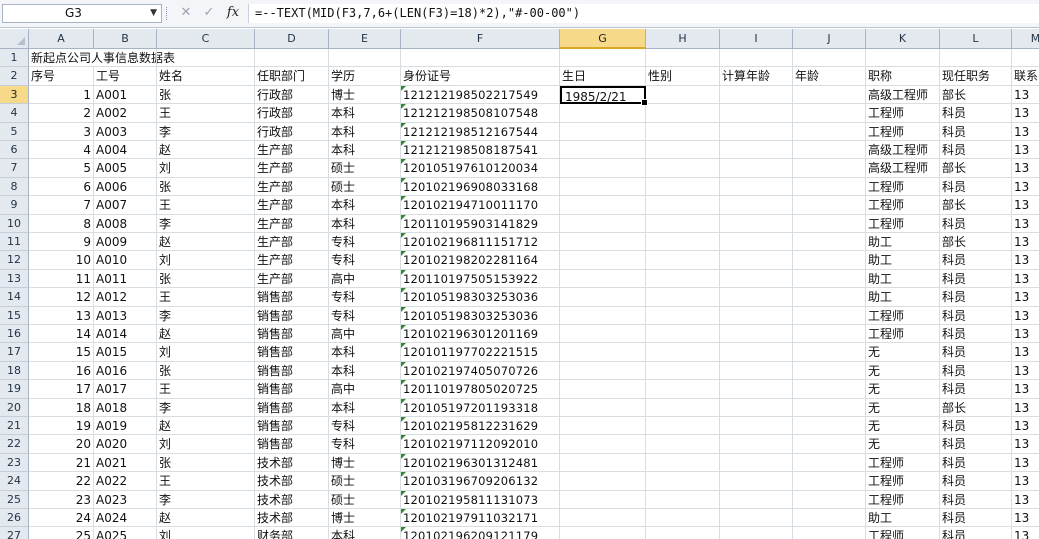 Image resolution: width=1039 pixels, height=539 pixels. Describe the element at coordinates (61, 131) in the screenshot. I see `cell-seq: 3` at that location.